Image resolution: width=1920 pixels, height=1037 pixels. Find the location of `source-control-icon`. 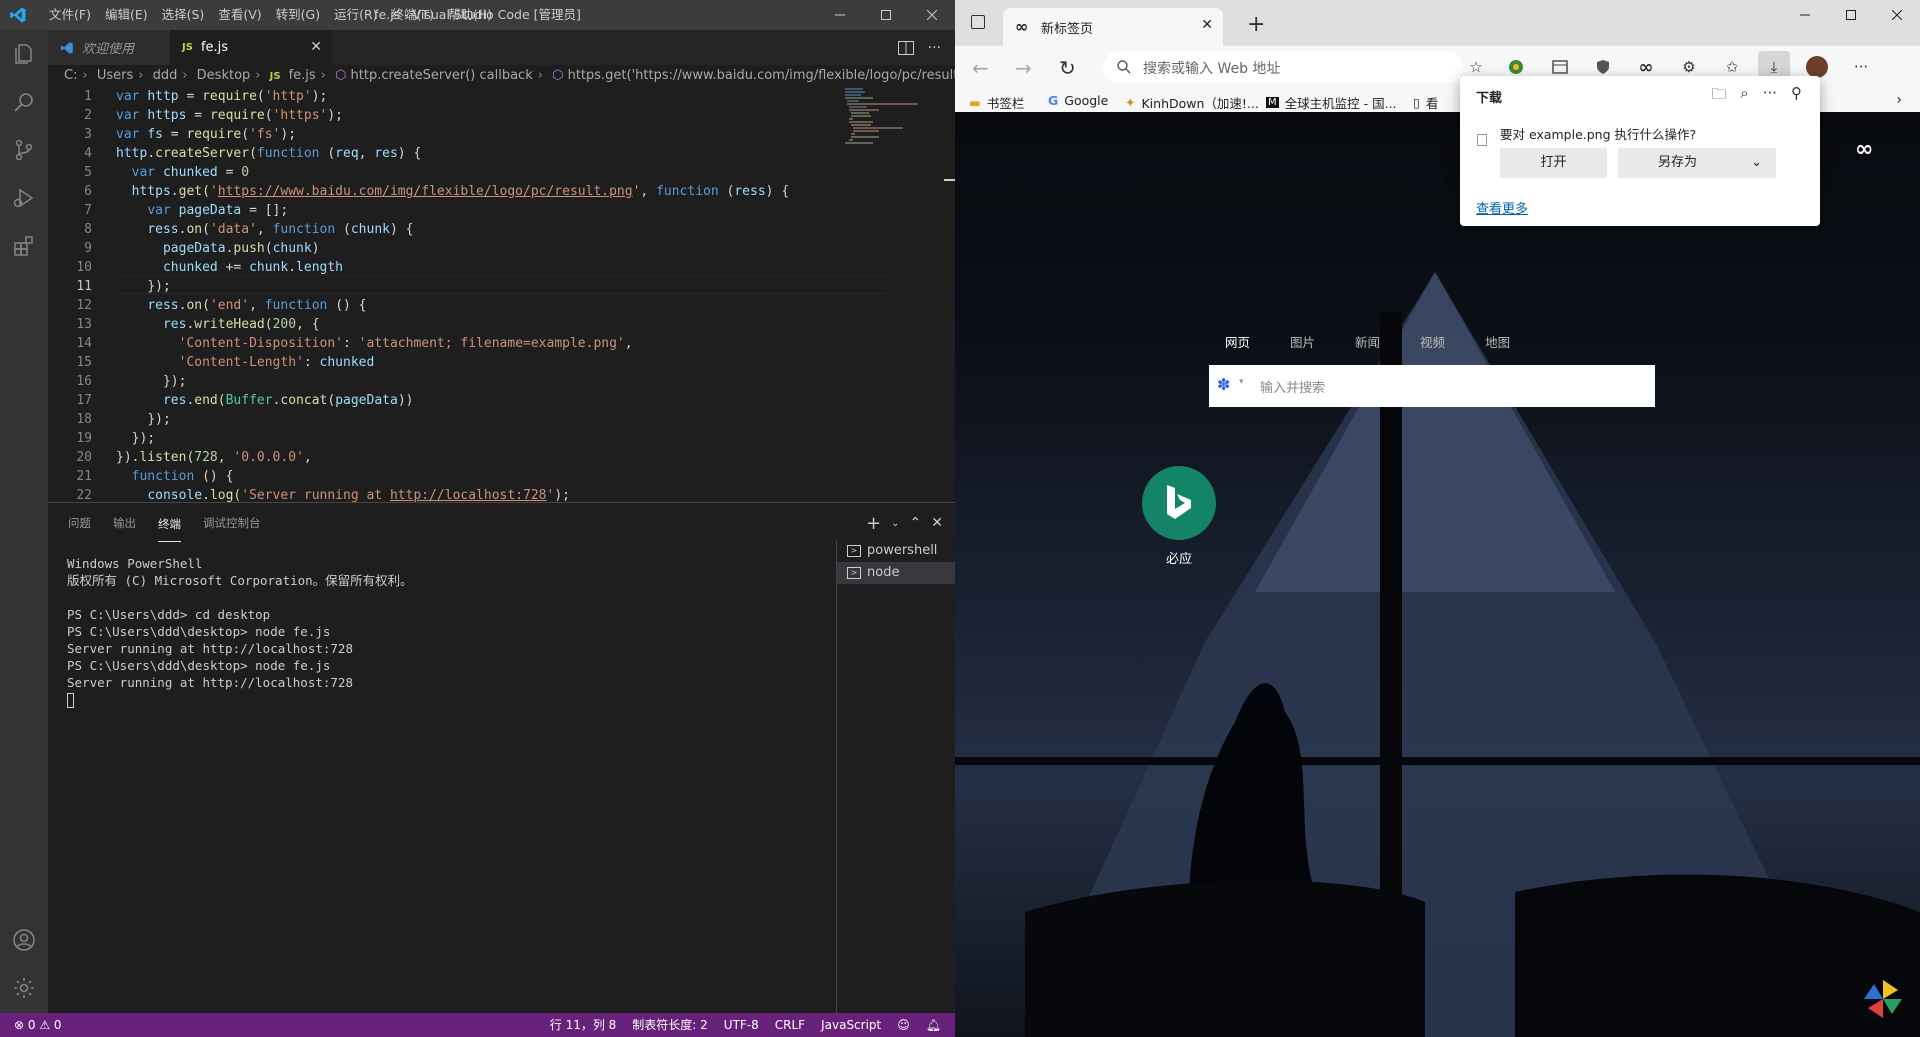

source-control-icon is located at coordinates (24, 150).